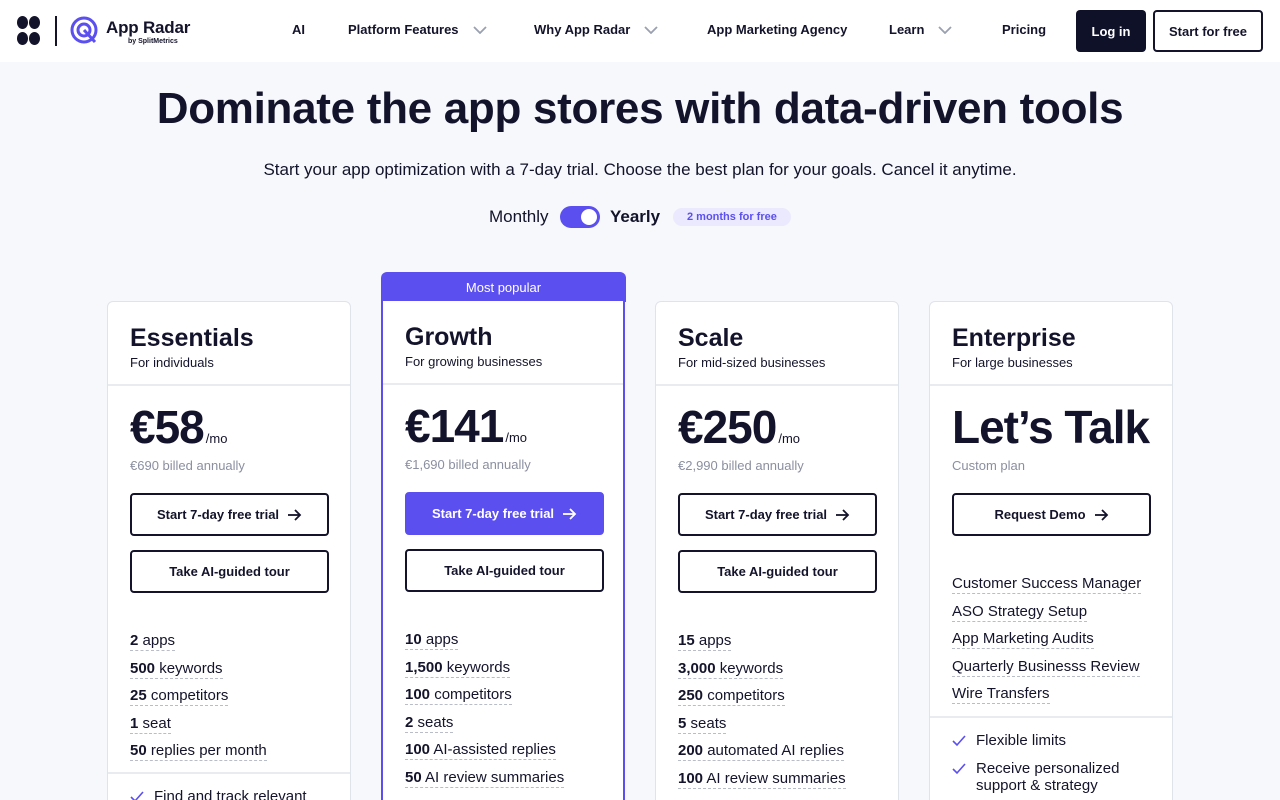  I want to click on feature-text: 25 competitors, so click(179, 696).